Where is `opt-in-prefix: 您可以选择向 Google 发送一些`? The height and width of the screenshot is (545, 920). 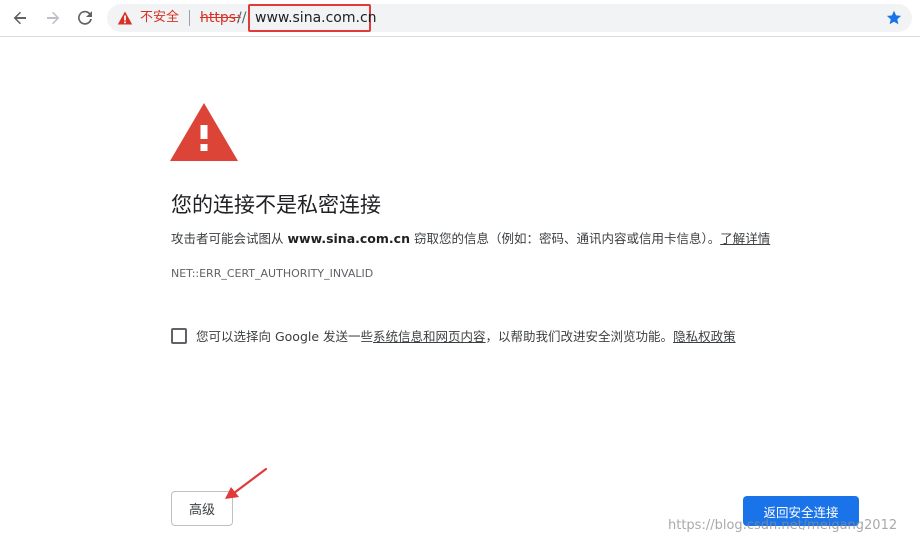 opt-in-prefix: 您可以选择向 Google 发送一些 is located at coordinates (285, 336).